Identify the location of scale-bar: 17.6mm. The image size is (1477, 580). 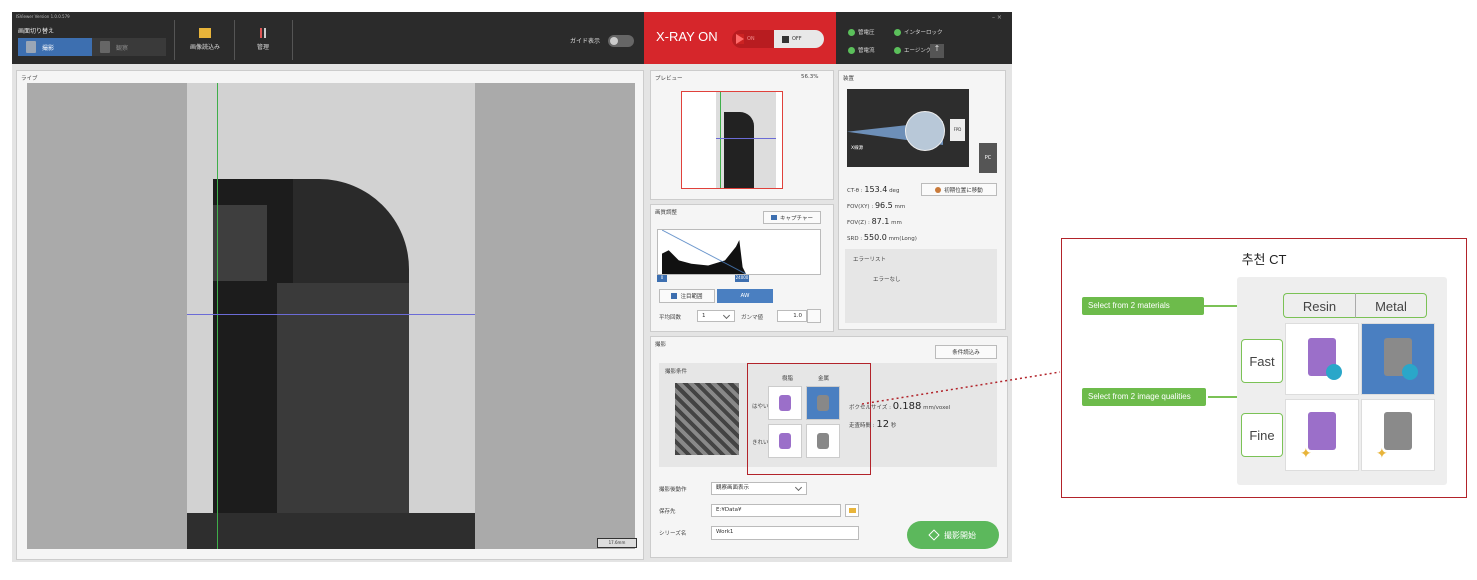
(617, 543).